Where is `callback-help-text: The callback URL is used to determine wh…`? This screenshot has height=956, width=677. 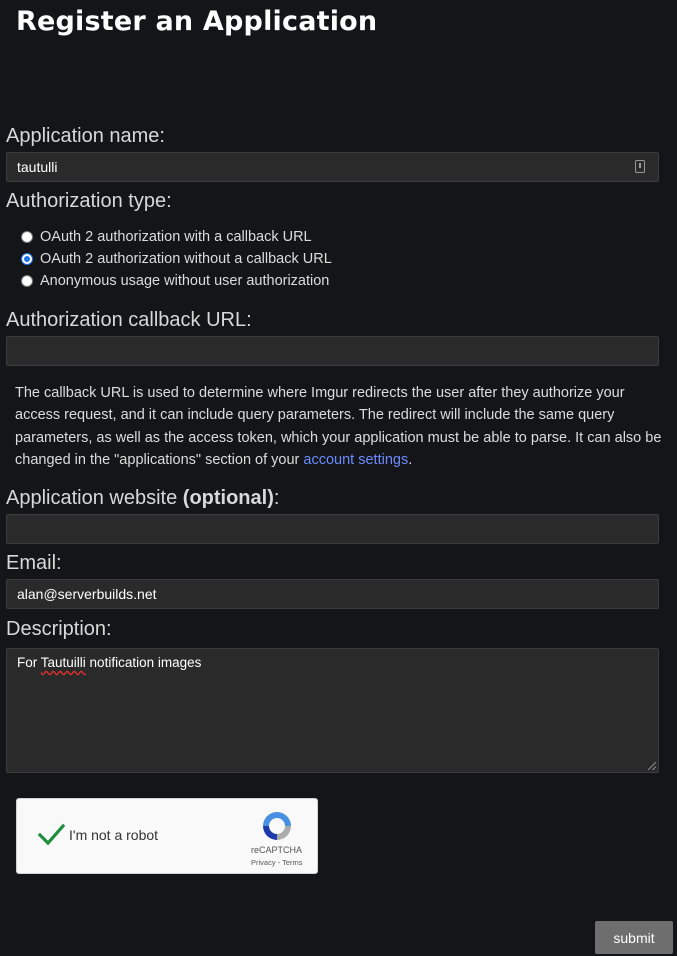
callback-help-text: The callback URL is used to determine wh… is located at coordinates (346, 426).